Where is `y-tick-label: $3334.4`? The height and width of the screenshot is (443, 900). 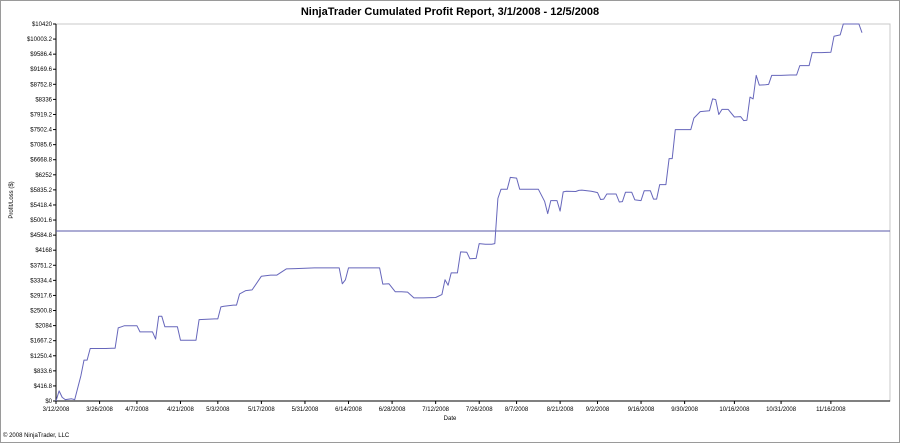
y-tick-label: $3334.4 is located at coordinates (41, 281).